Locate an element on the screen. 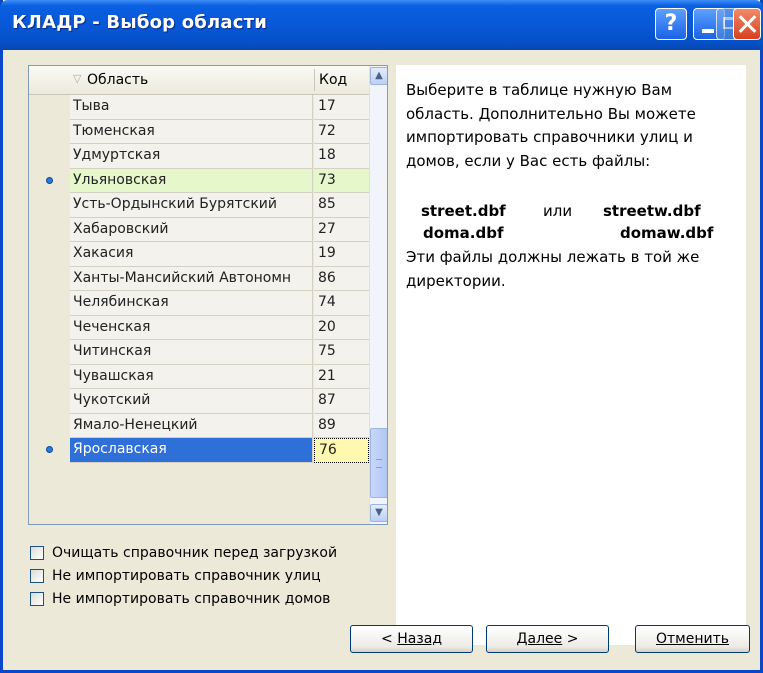  table-row: Ханты-Мансийский Автономн 86 is located at coordinates (199, 278).